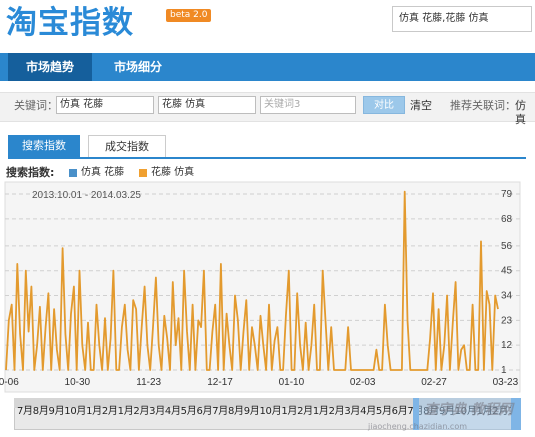 The image size is (535, 437). Describe the element at coordinates (172, 173) in the screenshot. I see `legend-label-series-2: 花藤 仿真` at that location.